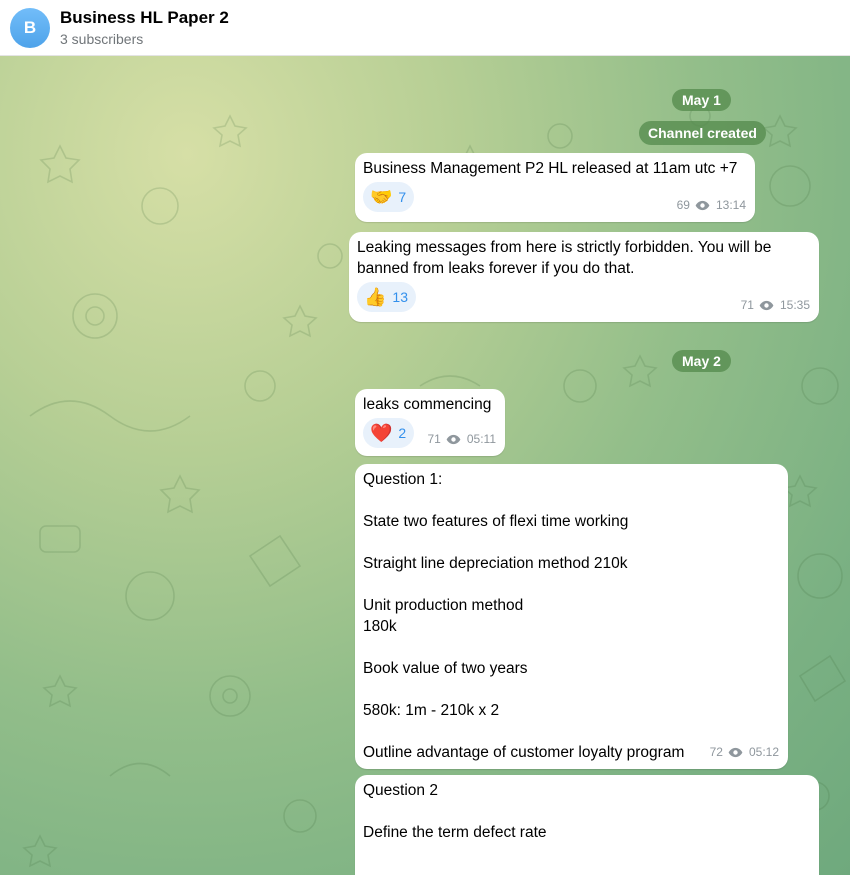  Describe the element at coordinates (30, 28) in the screenshot. I see `channel-avatar: B` at that location.